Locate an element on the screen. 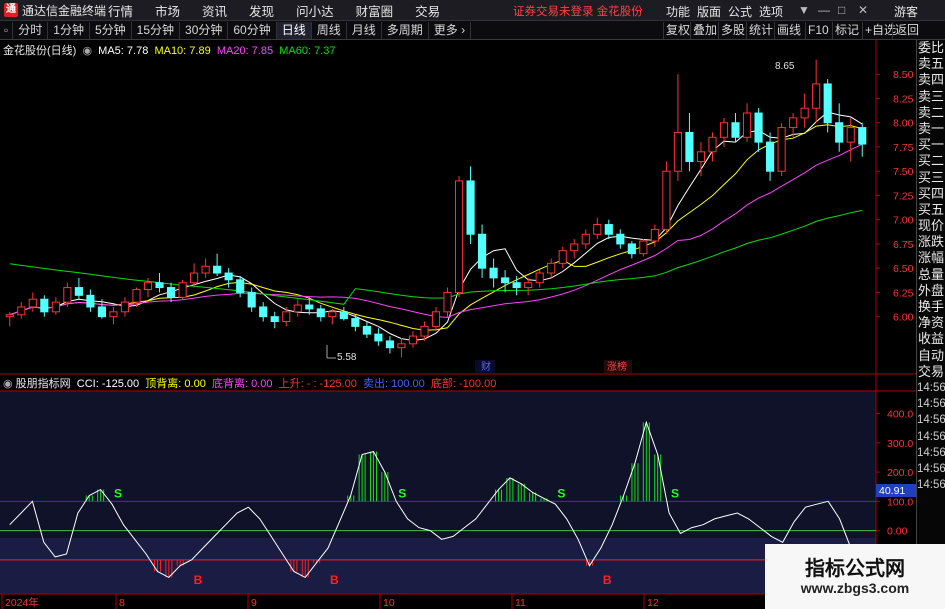 This screenshot has width=945, height=609. side-panel-item: 换手 is located at coordinates (931, 307).